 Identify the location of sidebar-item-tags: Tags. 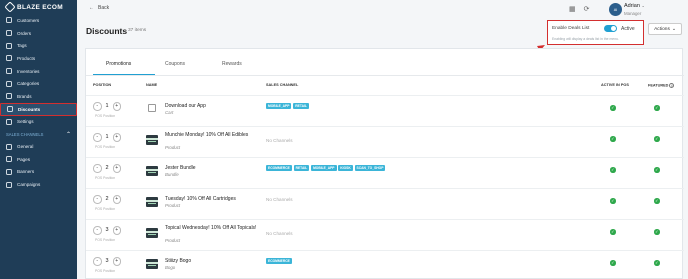
(38, 45).